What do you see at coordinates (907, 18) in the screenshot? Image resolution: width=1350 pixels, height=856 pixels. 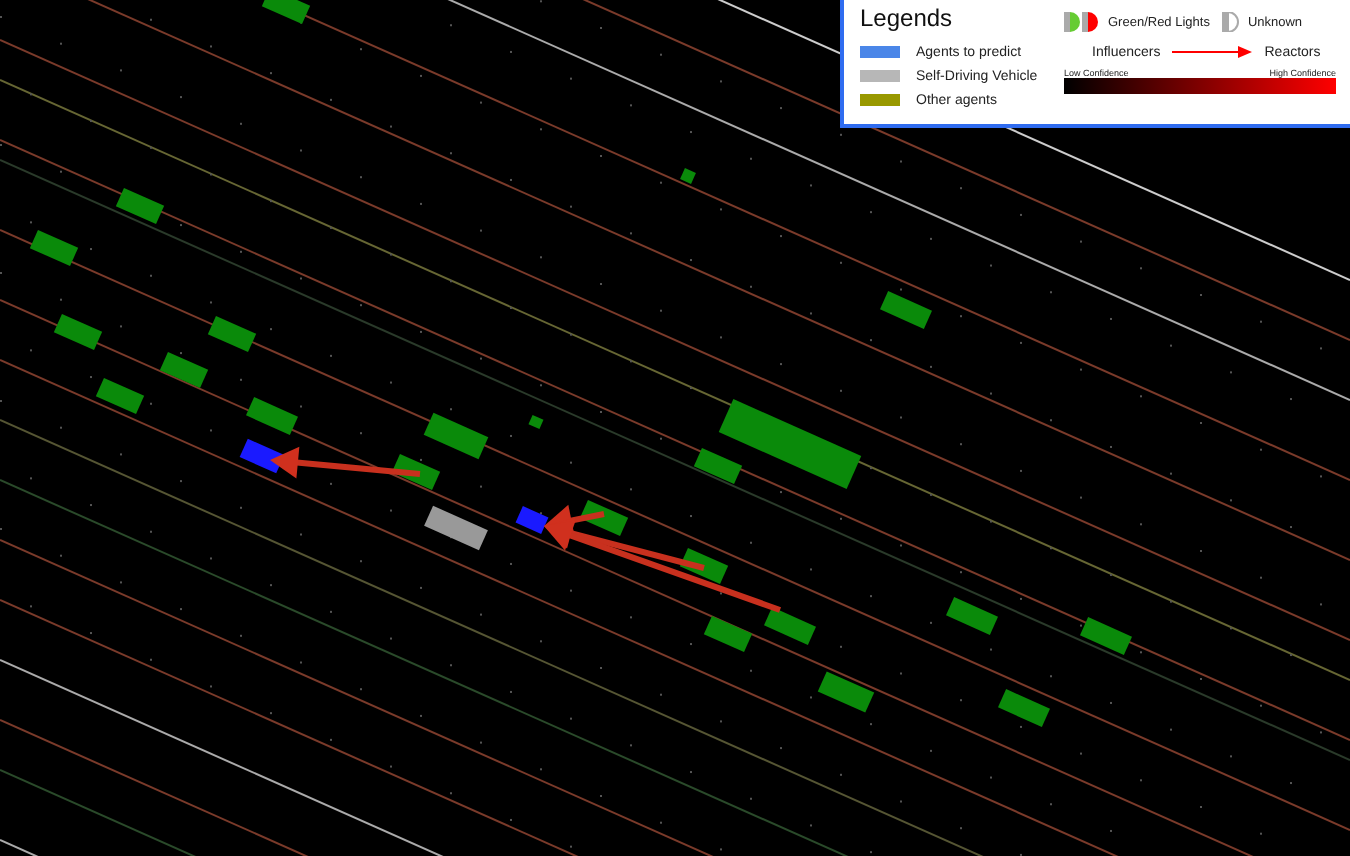 I see `legend-title: Legends` at bounding box center [907, 18].